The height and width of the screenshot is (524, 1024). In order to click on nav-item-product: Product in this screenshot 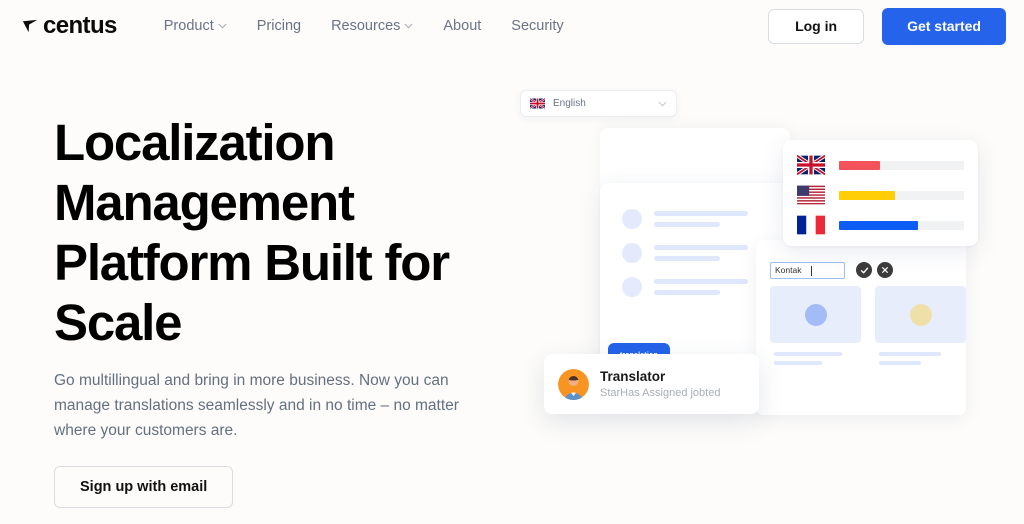, I will do `click(195, 26)`.